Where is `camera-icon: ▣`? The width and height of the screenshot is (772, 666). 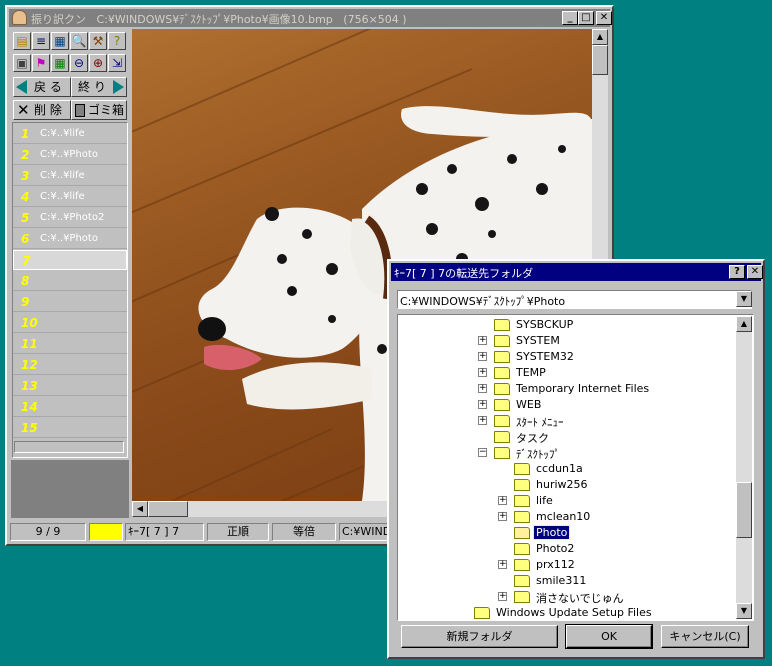
camera-icon: ▣ is located at coordinates (22, 63).